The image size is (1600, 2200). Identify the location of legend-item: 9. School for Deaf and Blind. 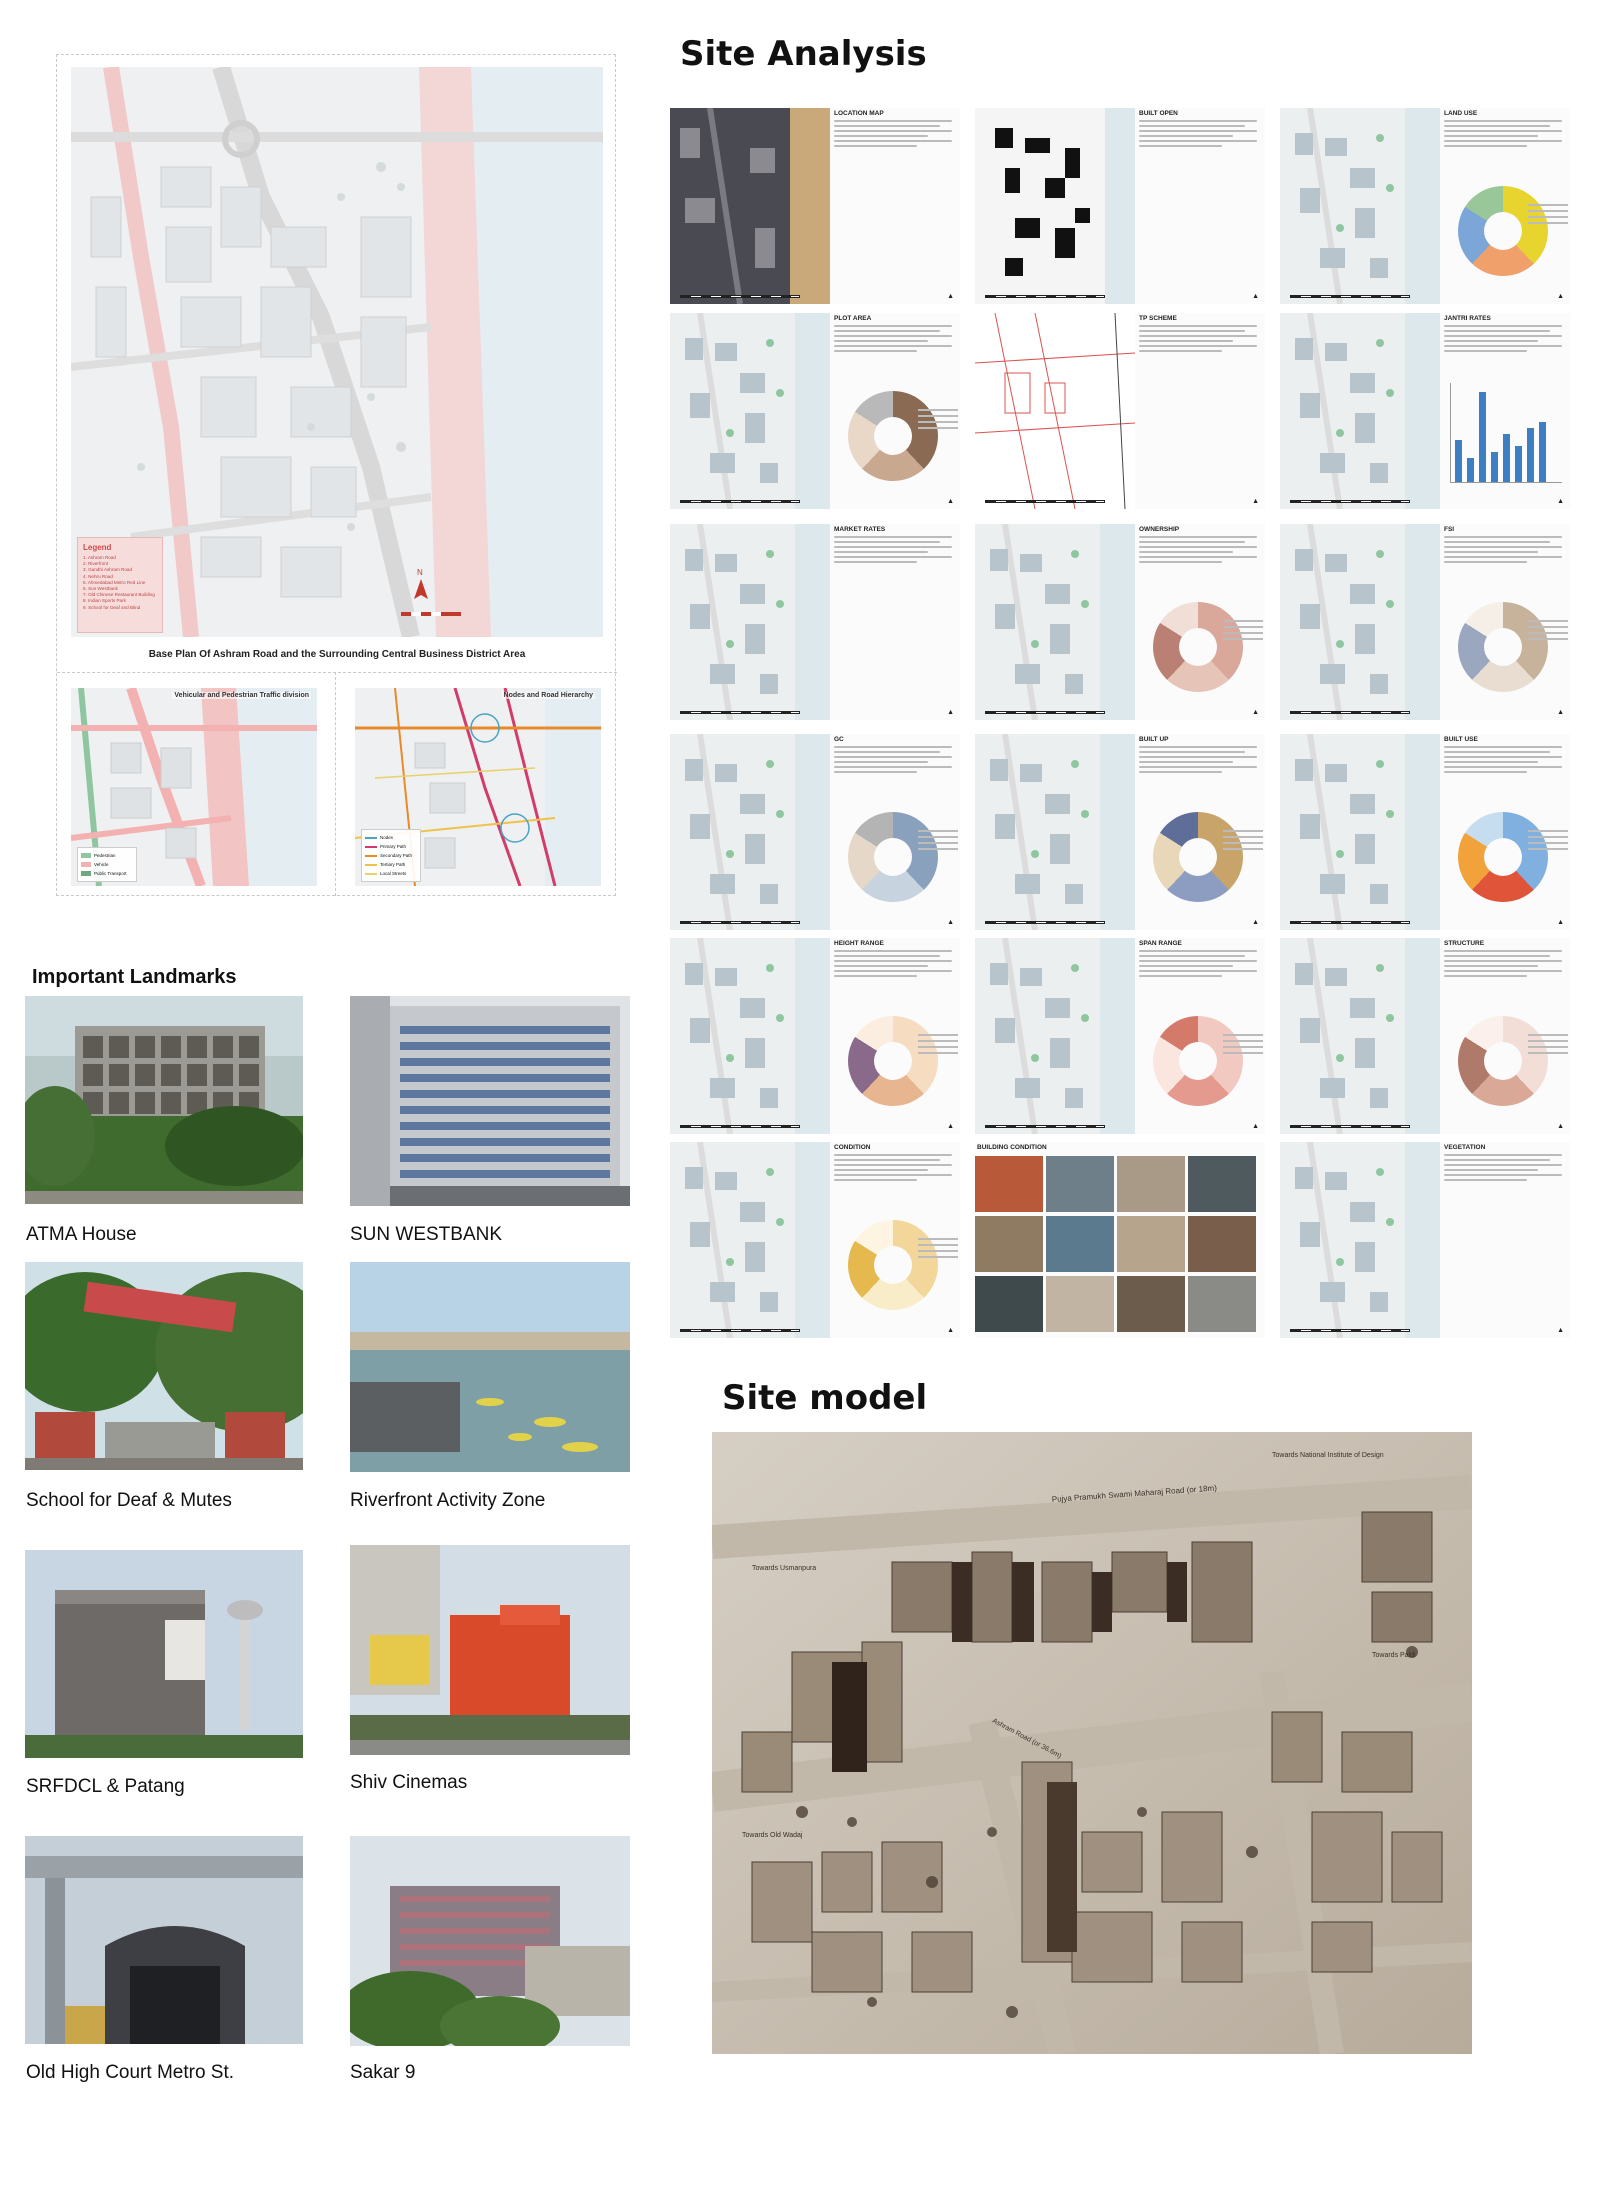
(112, 607).